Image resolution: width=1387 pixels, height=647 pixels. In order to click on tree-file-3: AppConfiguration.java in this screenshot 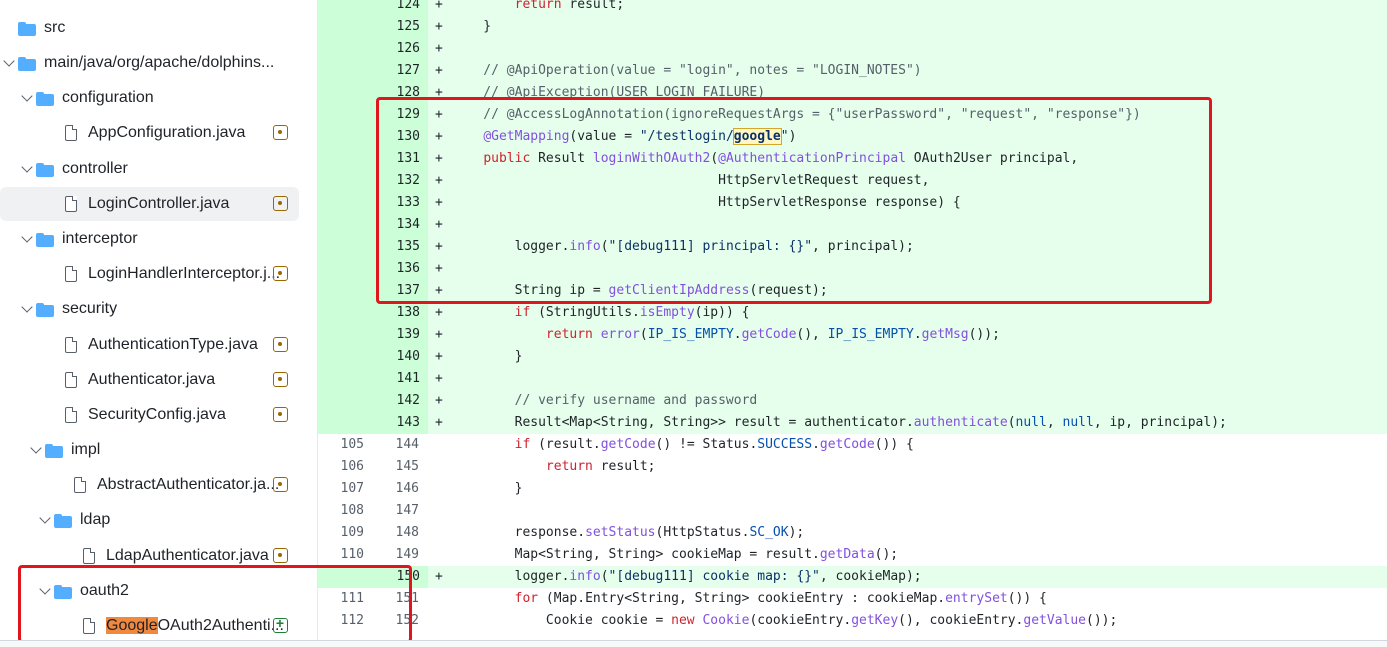, I will do `click(149, 133)`.